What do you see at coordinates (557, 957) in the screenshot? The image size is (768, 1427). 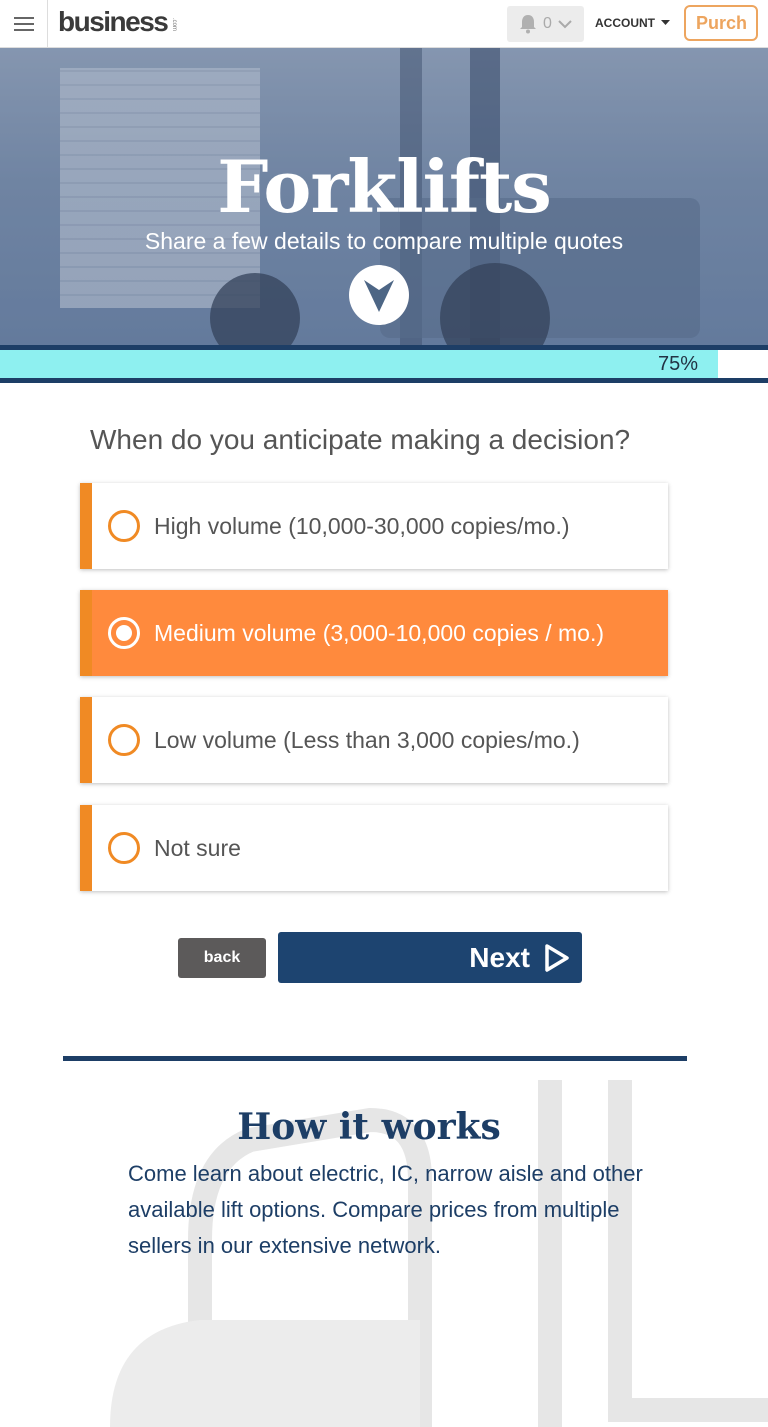 I see `play-arrow-icon` at bounding box center [557, 957].